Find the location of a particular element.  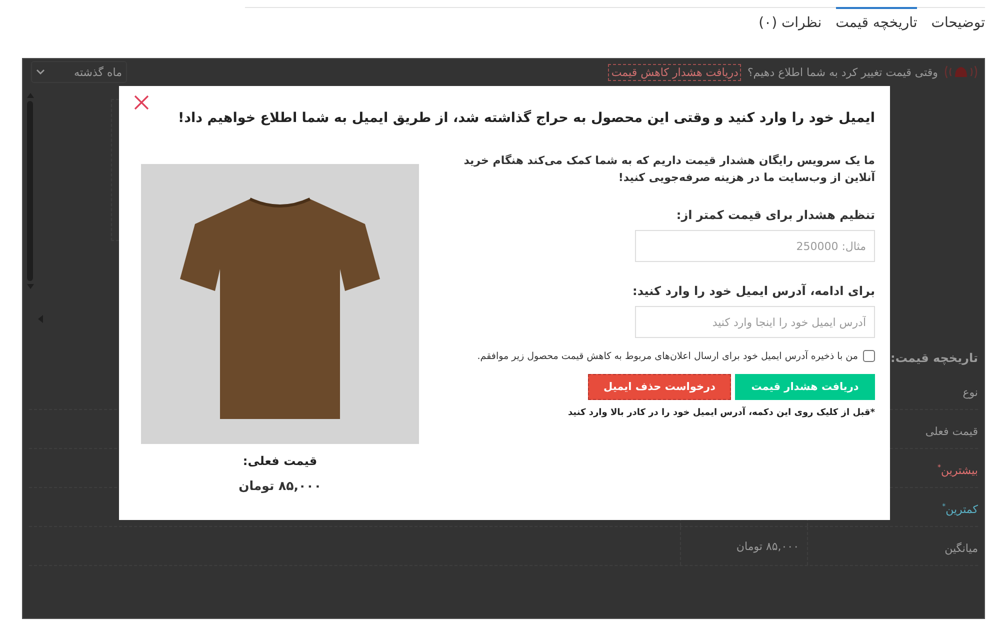

alert-question: وقتی قیمت تغییر کرد به شما اطلاع دهیم؟ is located at coordinates (842, 72).